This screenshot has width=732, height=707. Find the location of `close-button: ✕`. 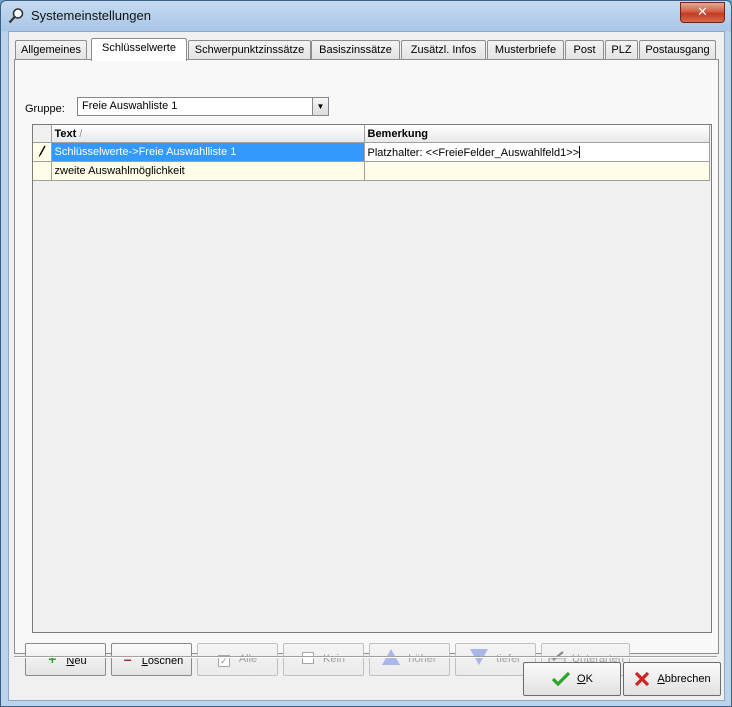

close-button: ✕ is located at coordinates (702, 12).